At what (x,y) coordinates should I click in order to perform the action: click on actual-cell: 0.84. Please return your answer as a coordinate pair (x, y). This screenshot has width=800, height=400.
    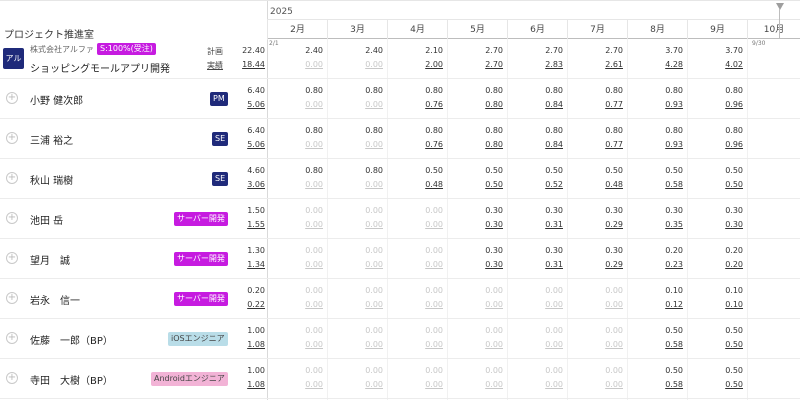
    Looking at the image, I should click on (535, 144).